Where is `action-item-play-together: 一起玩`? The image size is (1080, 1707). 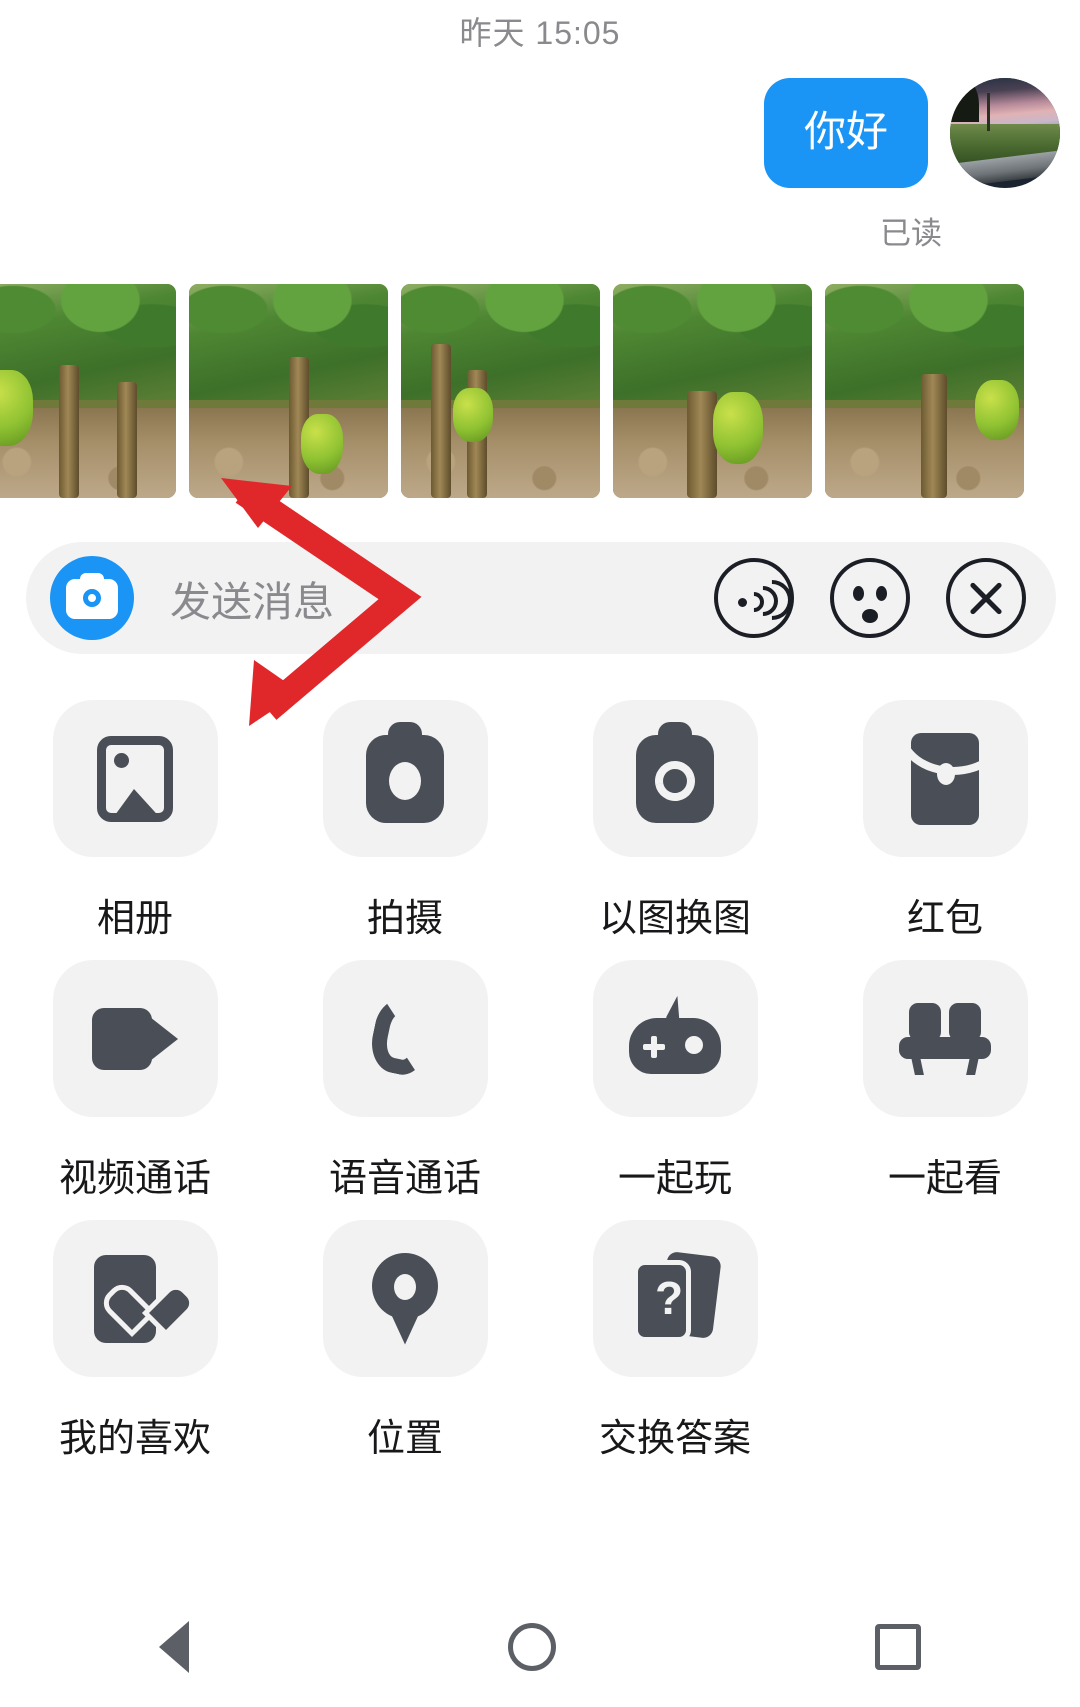
action-item-play-together: 一起玩 is located at coordinates (675, 1072).